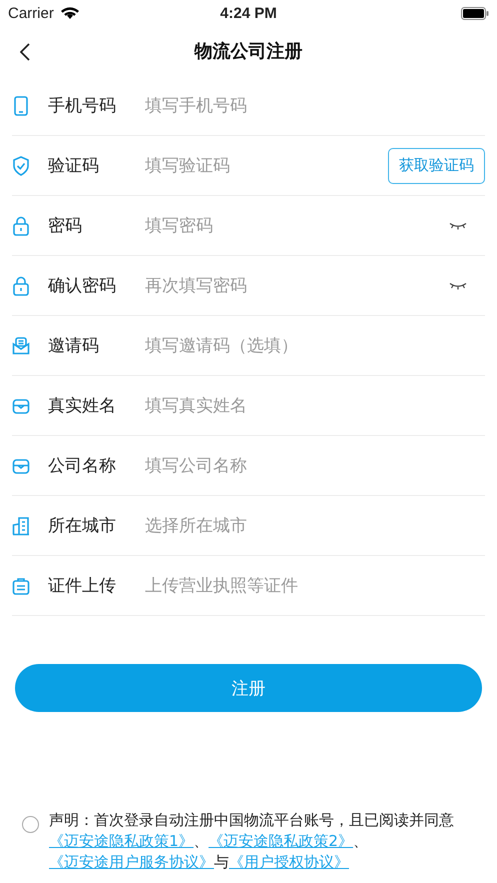  I want to click on input-field: 填写密码, so click(297, 226).